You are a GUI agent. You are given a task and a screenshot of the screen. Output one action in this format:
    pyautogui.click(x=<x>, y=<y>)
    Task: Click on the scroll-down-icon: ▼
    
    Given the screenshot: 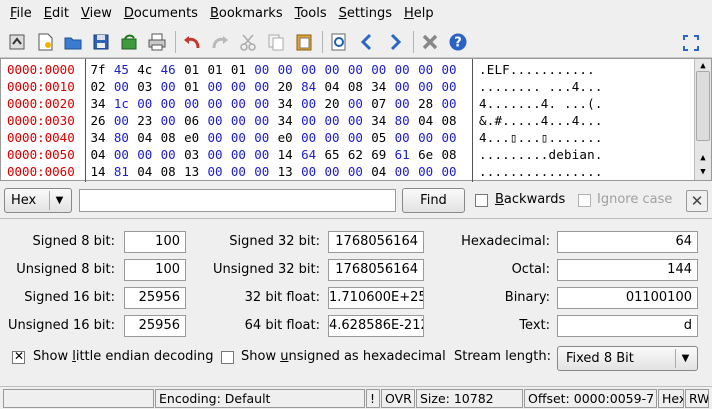 What is the action you would take?
    pyautogui.click(x=703, y=172)
    